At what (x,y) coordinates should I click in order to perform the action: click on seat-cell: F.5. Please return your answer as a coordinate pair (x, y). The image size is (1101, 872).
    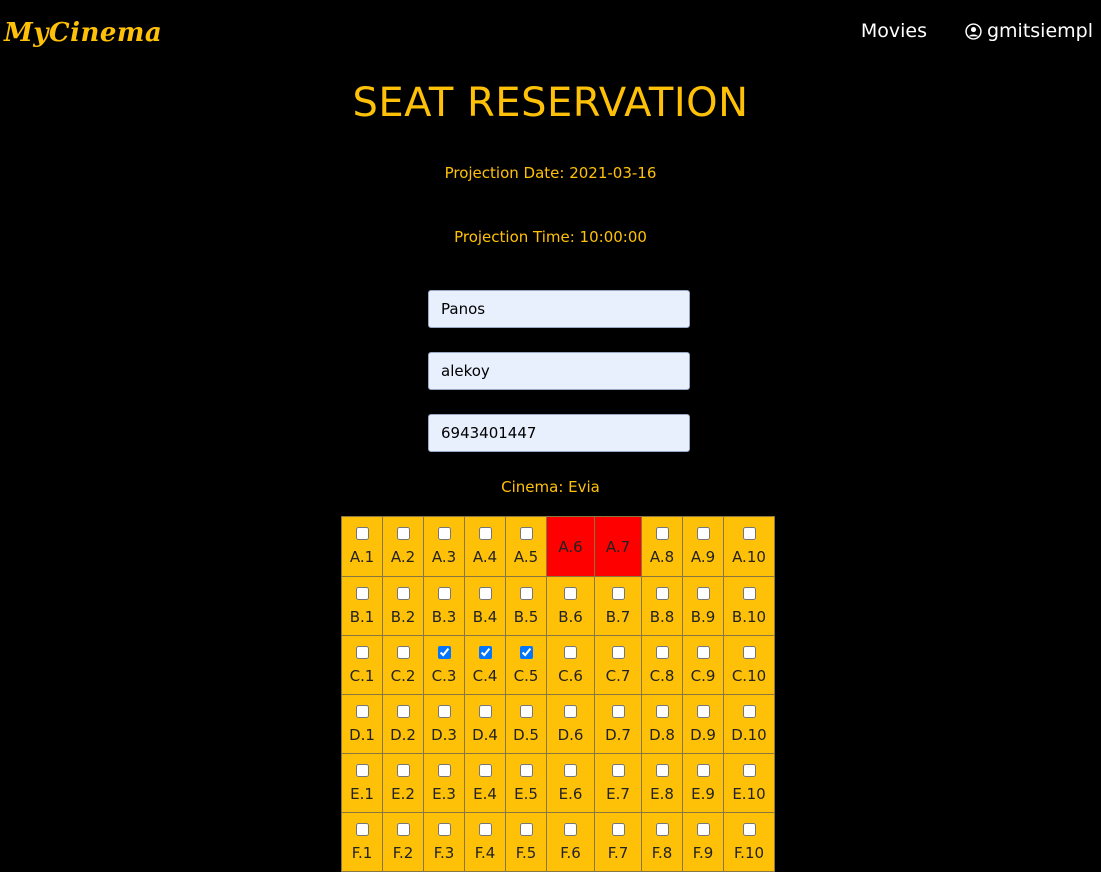
    Looking at the image, I should click on (526, 842).